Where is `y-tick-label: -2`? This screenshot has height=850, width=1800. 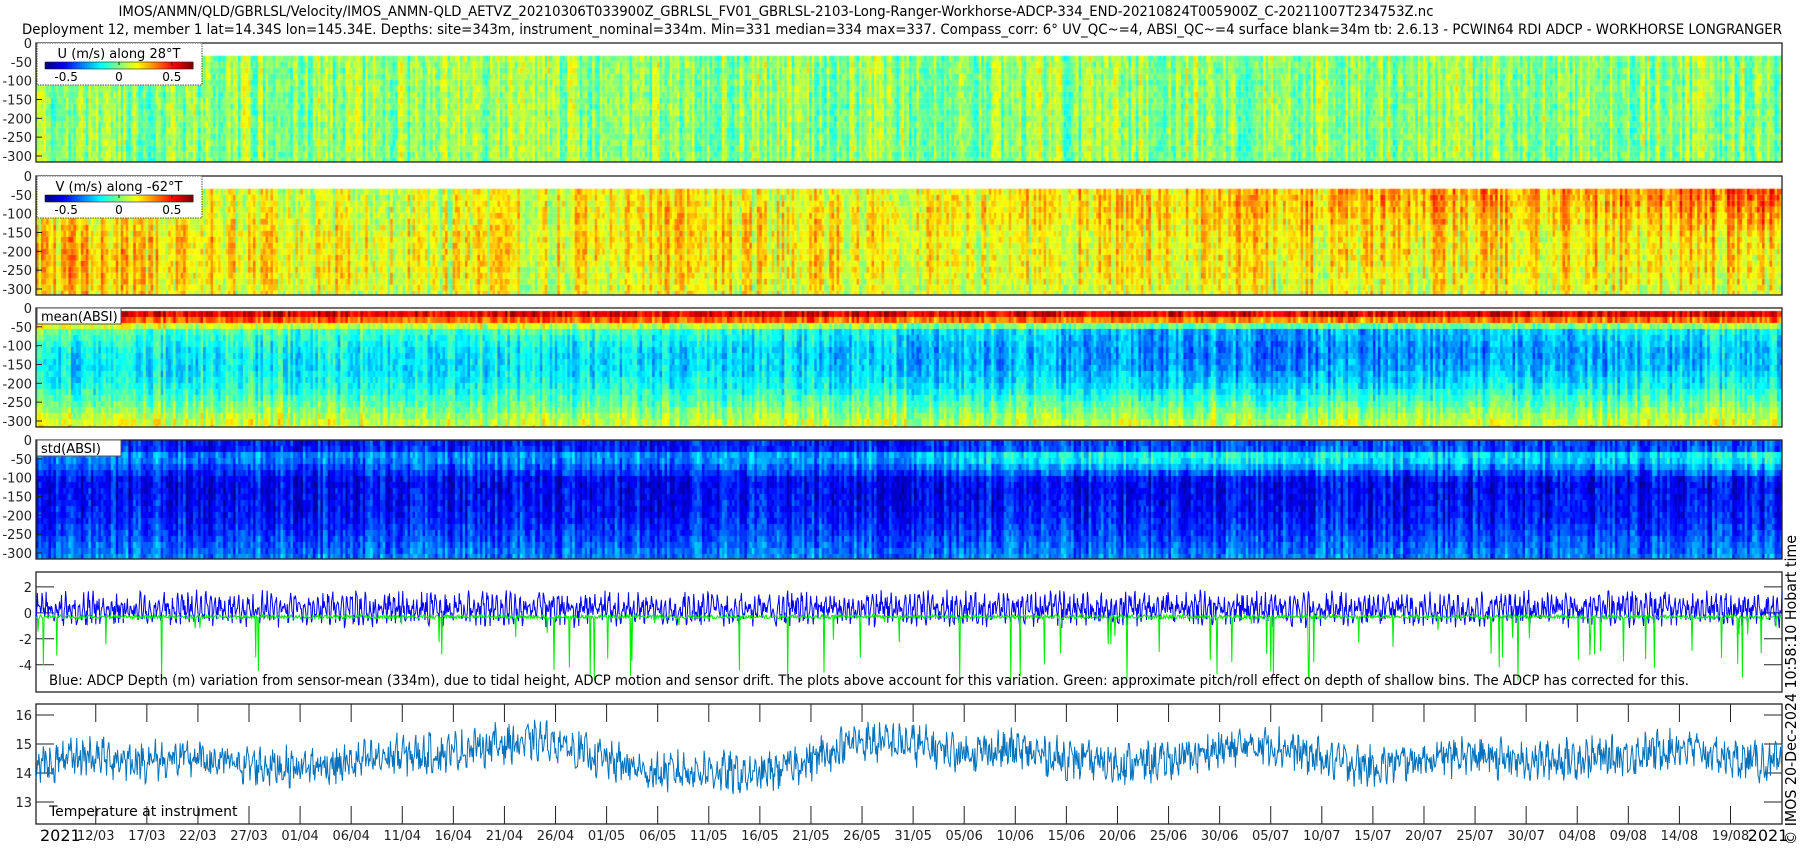 y-tick-label: -2 is located at coordinates (25, 640).